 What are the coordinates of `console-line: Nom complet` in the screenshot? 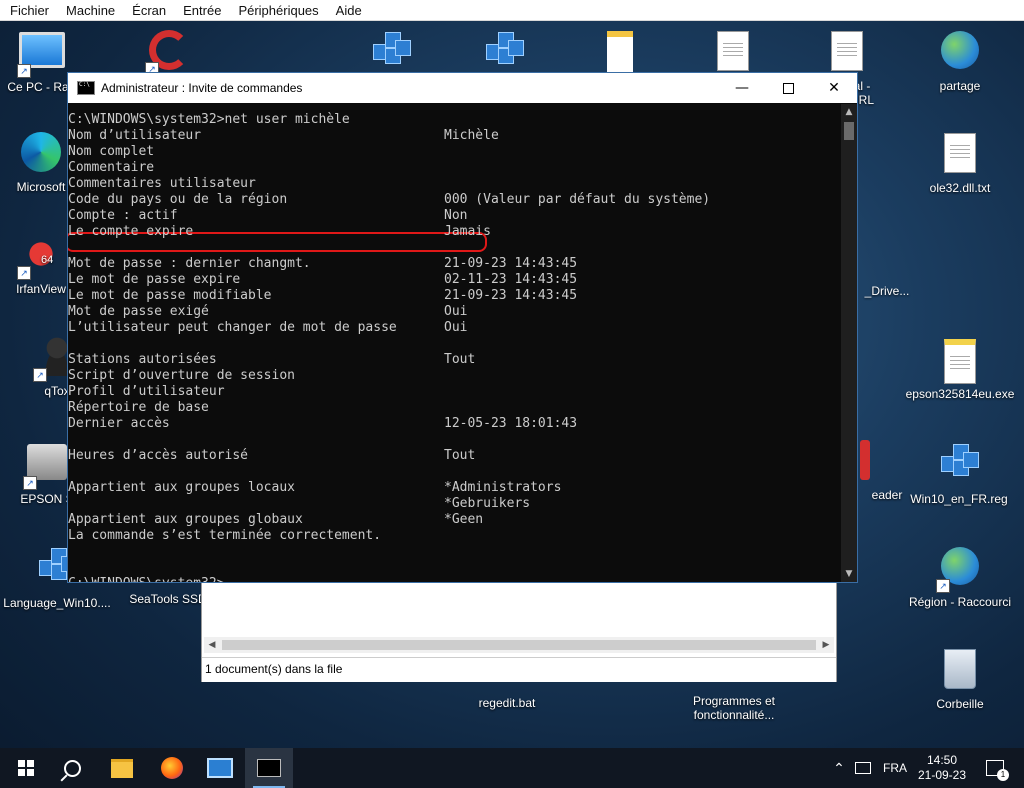 It's located at (111, 152).